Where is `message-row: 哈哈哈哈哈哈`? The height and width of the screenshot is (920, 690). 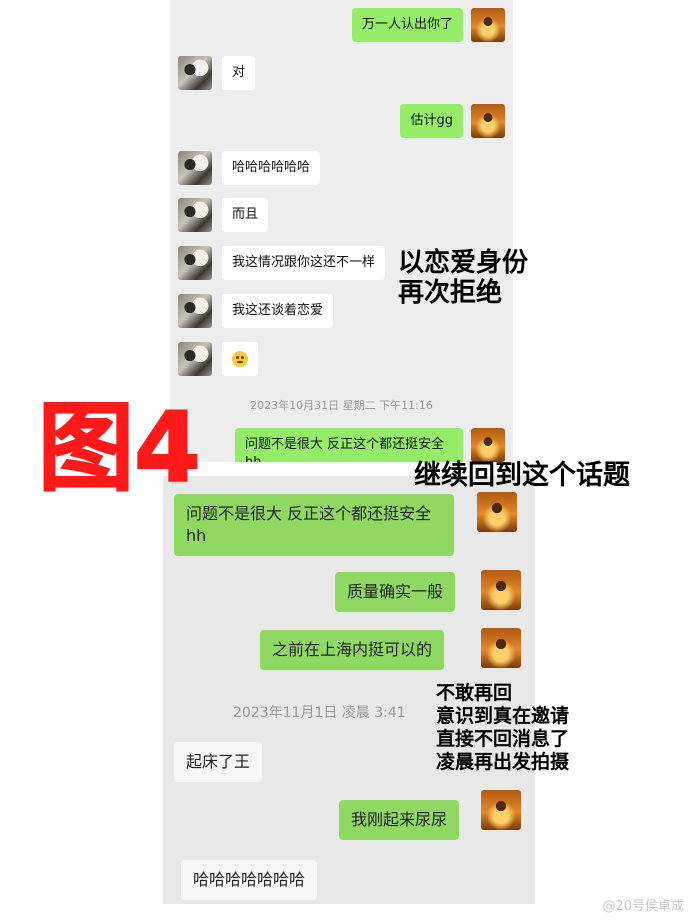 message-row: 哈哈哈哈哈哈 is located at coordinates (341, 169).